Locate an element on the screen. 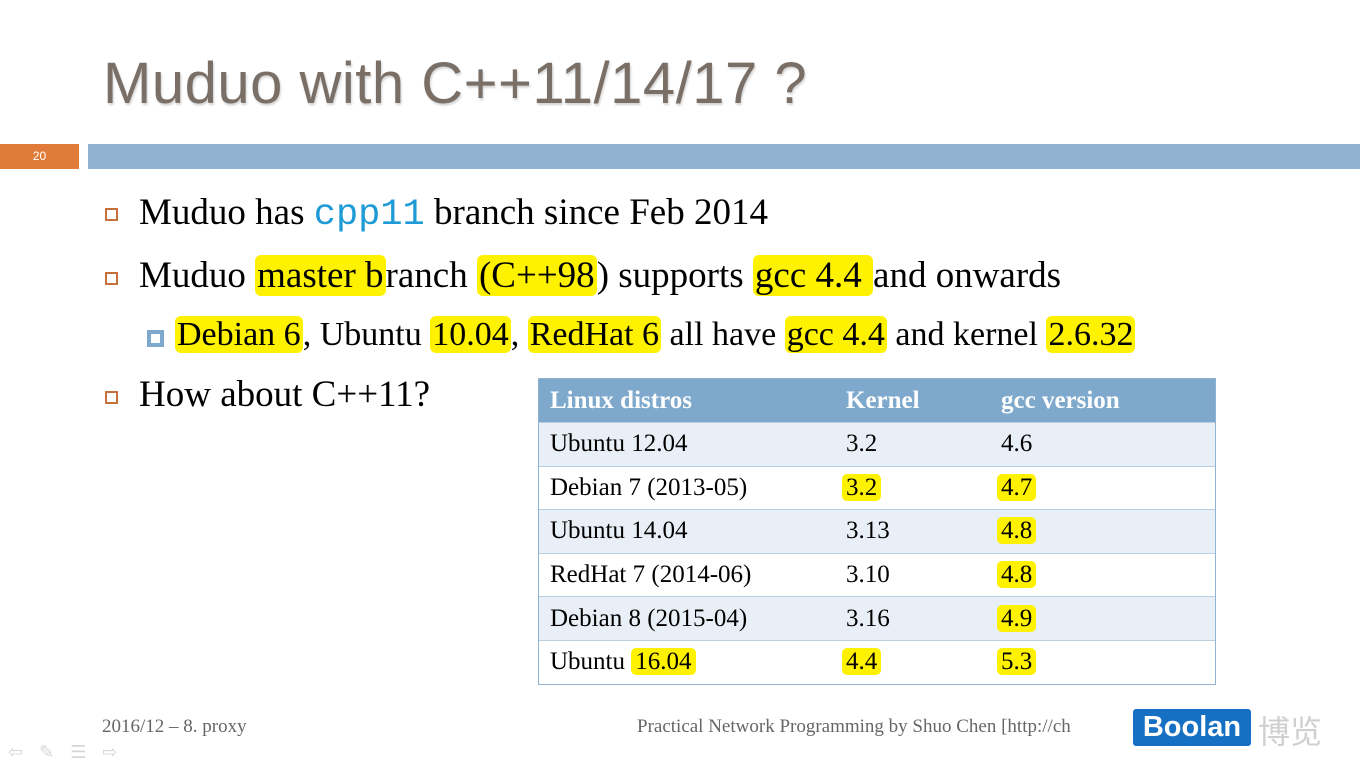 This screenshot has width=1360, height=768. highlight-1004: 10.04 is located at coordinates (470, 334).